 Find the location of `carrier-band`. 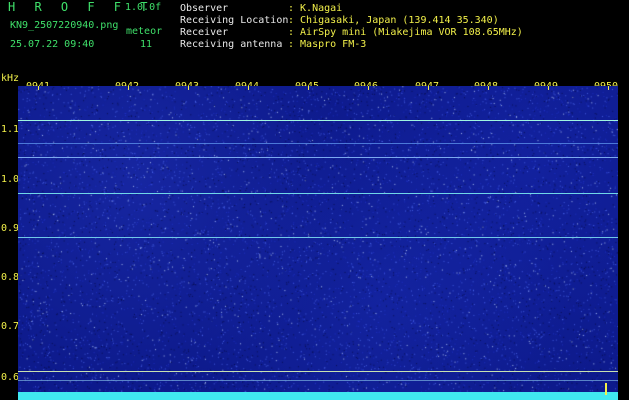

carrier-band is located at coordinates (318, 396).